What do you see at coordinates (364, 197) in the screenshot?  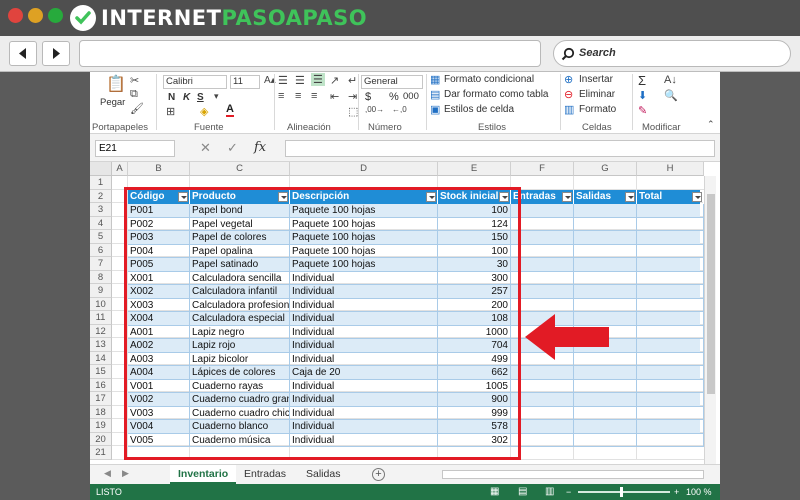 I see `table-column-header: Descripción` at bounding box center [364, 197].